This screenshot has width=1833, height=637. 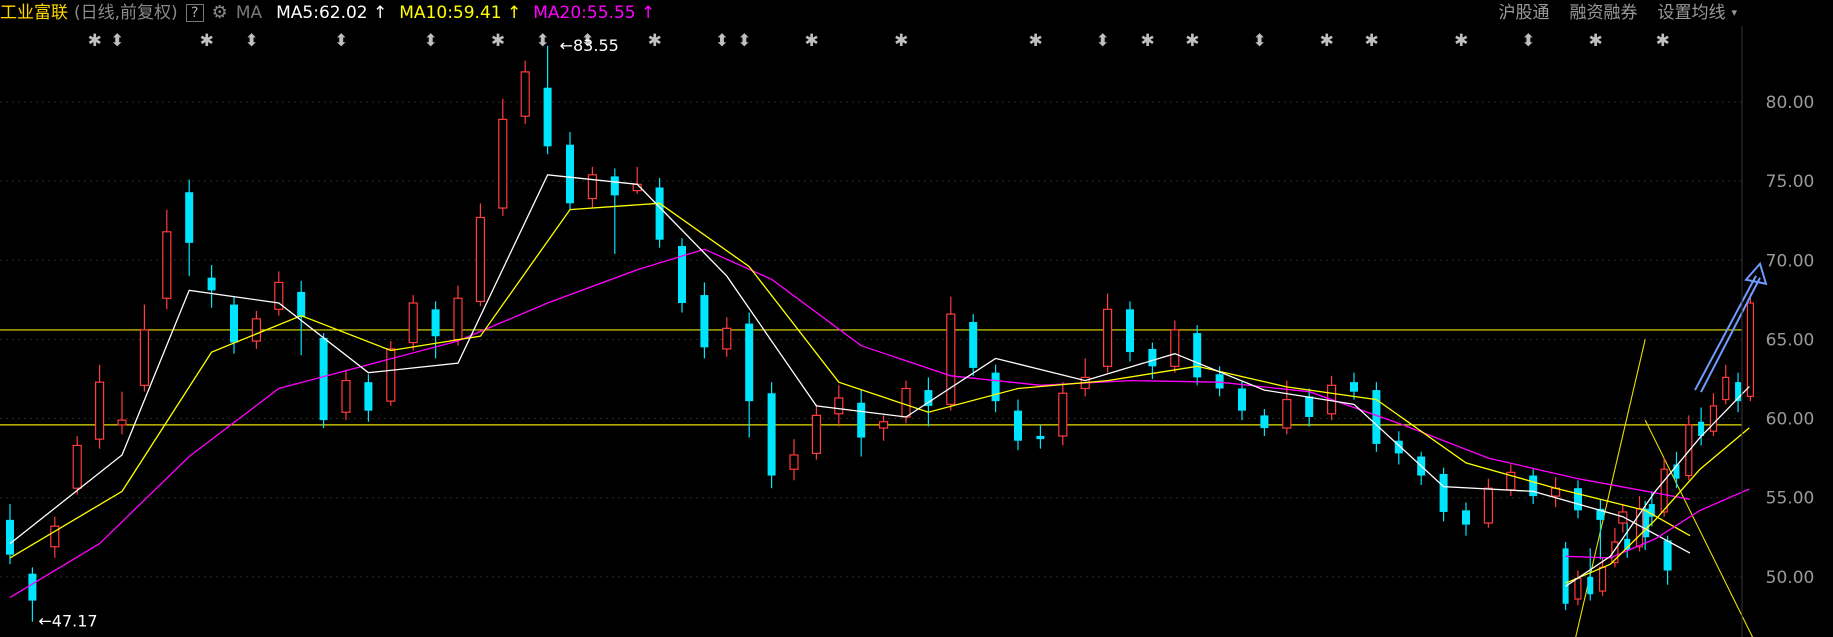 I want to click on ma5-line, so click(x=1657, y=486).